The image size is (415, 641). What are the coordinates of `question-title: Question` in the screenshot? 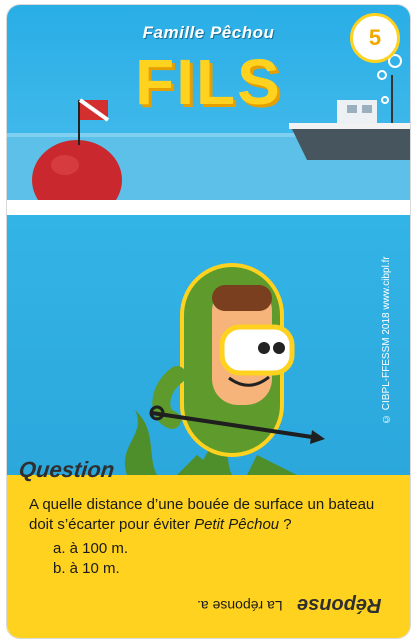 It's located at (66, 469).